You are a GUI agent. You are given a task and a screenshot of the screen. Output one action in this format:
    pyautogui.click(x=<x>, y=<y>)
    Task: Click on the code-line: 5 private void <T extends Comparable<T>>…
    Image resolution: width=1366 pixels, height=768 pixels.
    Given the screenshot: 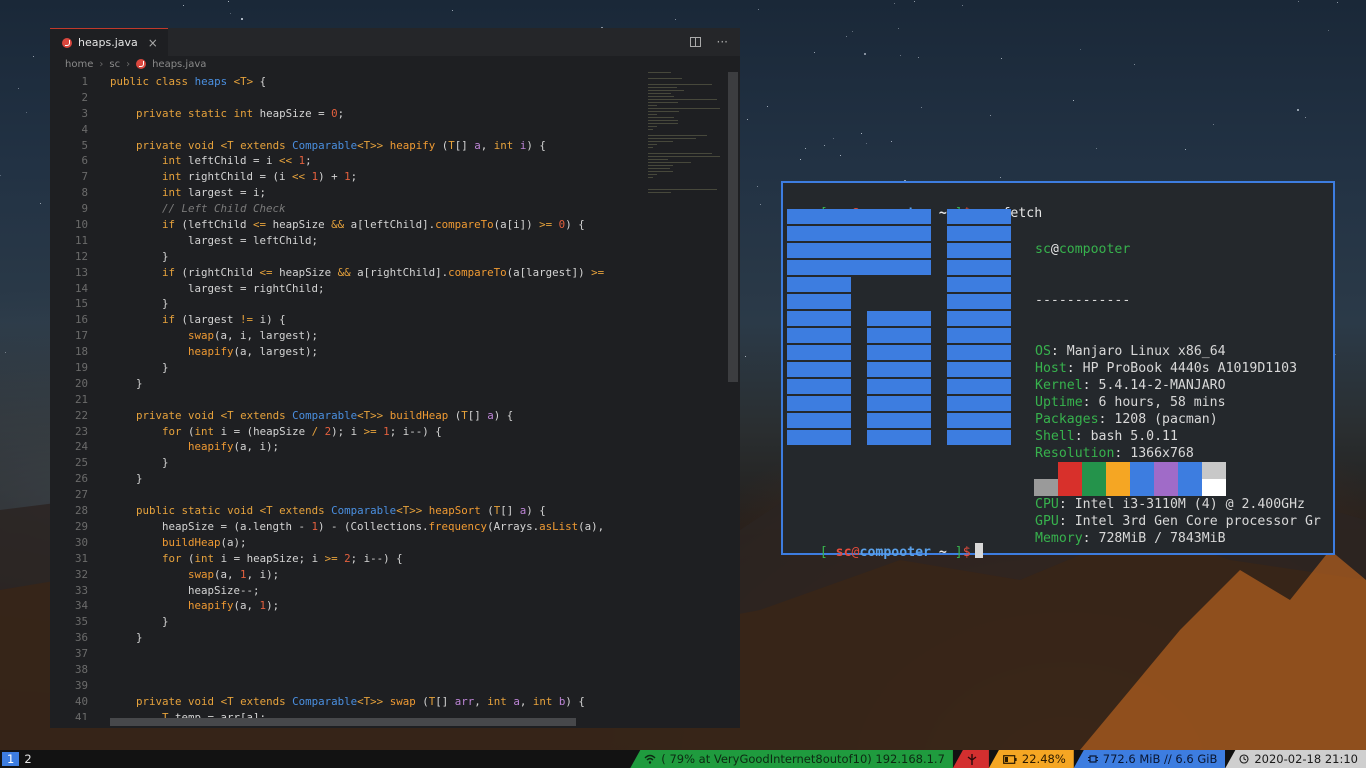 What is the action you would take?
    pyautogui.click(x=346, y=146)
    